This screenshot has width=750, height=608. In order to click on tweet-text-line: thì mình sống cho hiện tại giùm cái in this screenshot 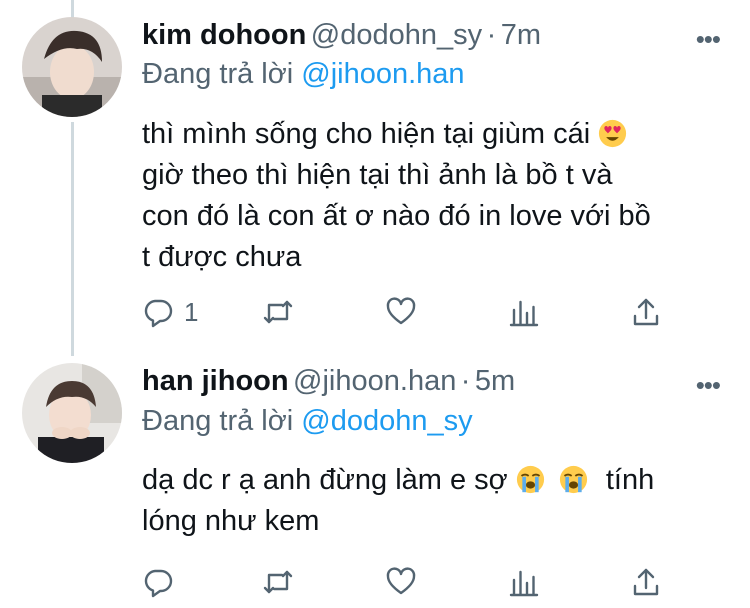, I will do `click(366, 134)`.